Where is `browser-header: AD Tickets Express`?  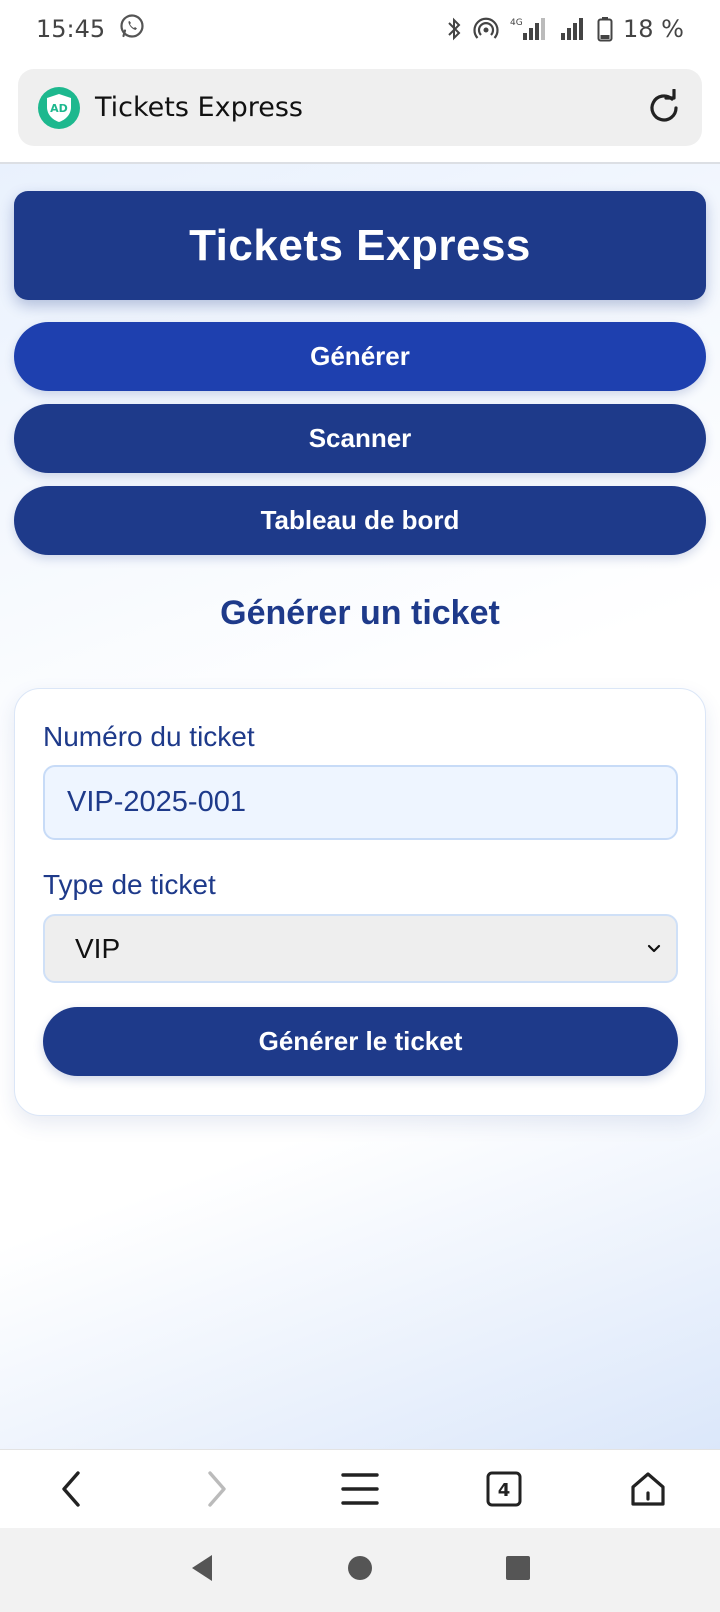 browser-header: AD Tickets Express is located at coordinates (360, 111).